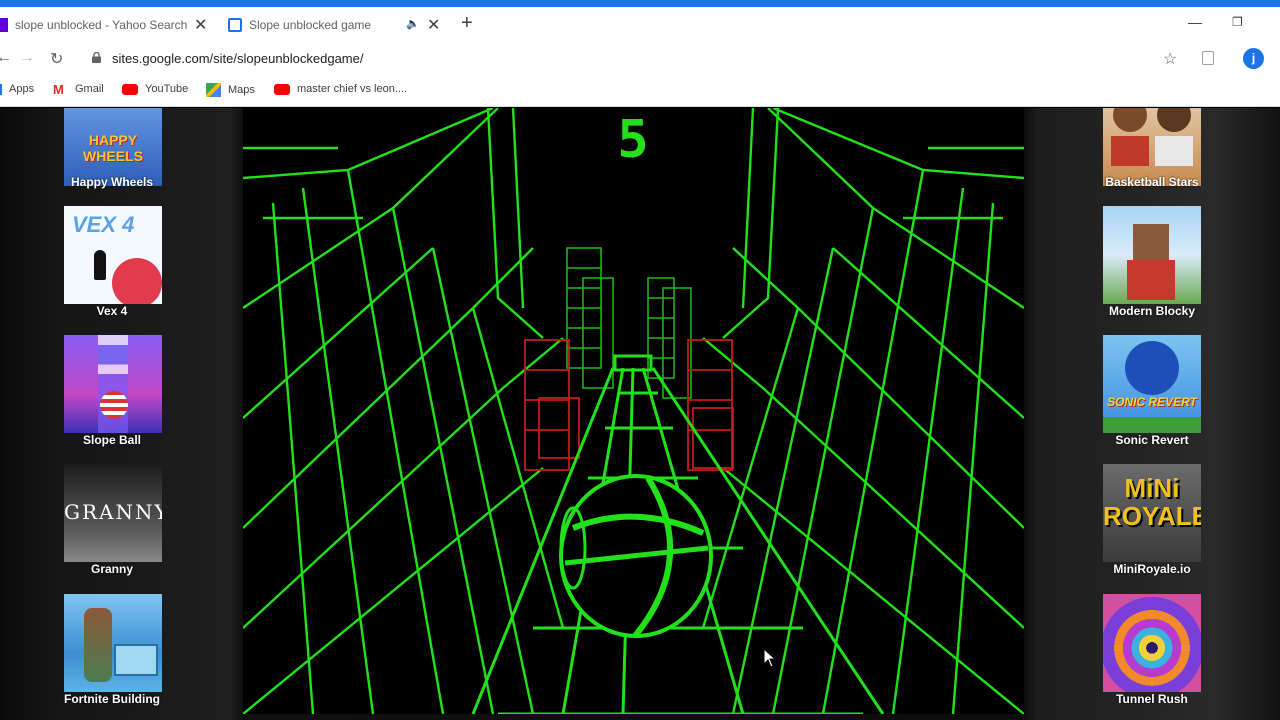  I want to click on game-thumb-fortnite-building, so click(113, 643).